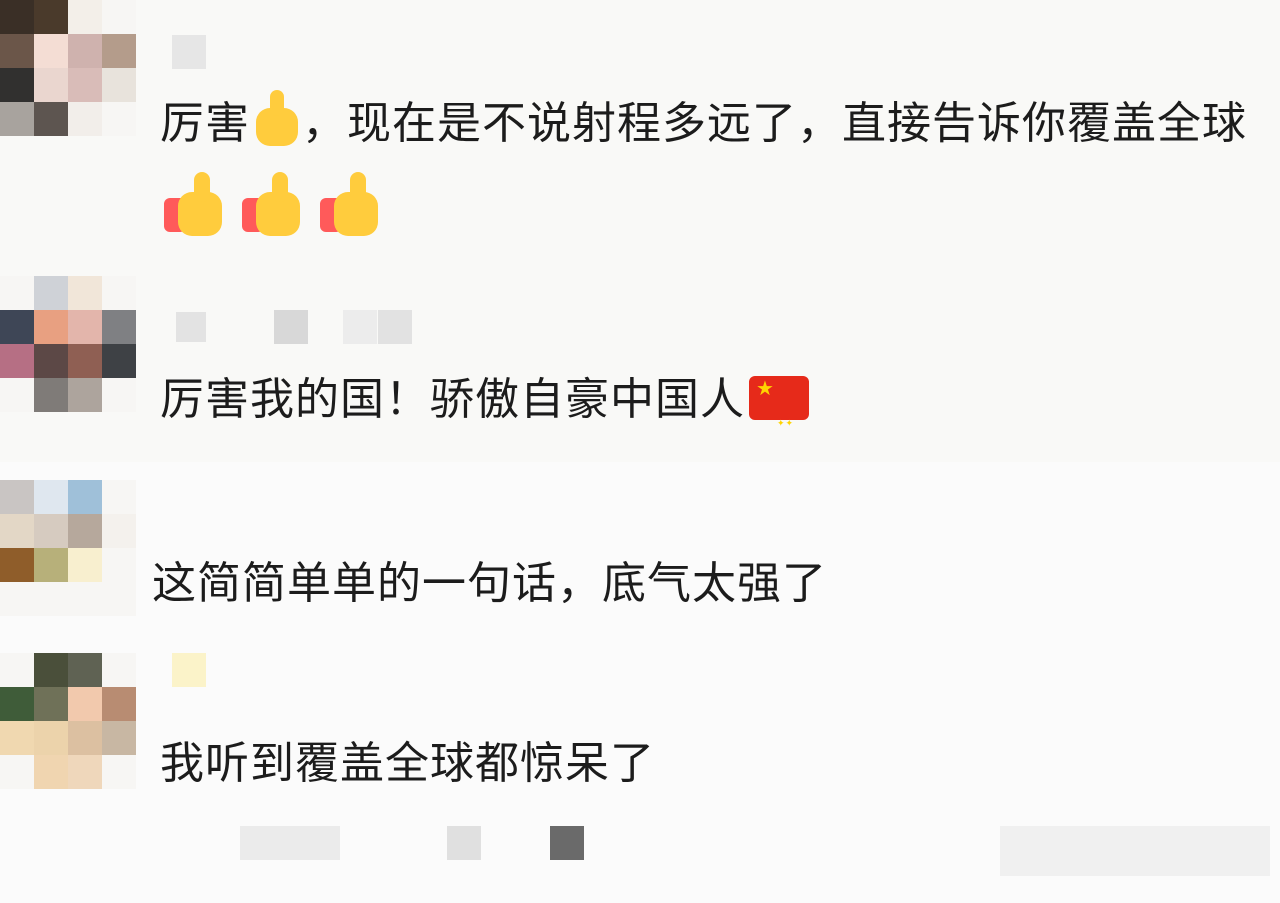  Describe the element at coordinates (774, 123) in the screenshot. I see `comment-text-part: ，现在是不说射程多远了，直接告诉你覆盖全球` at that location.